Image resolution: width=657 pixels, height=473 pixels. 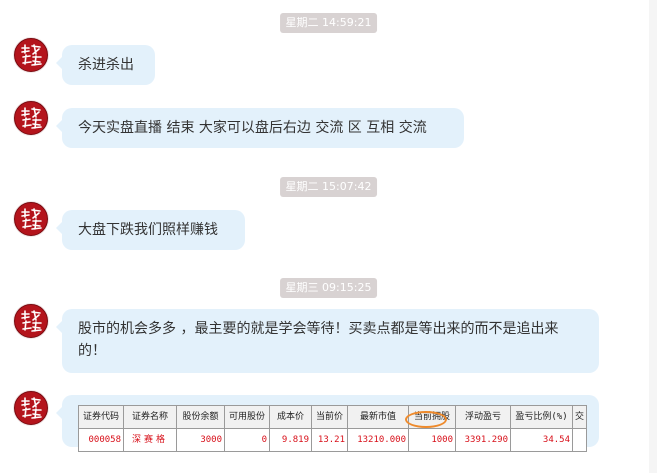 I want to click on timestamp: 星期三 09:15:25, so click(x=328, y=288).